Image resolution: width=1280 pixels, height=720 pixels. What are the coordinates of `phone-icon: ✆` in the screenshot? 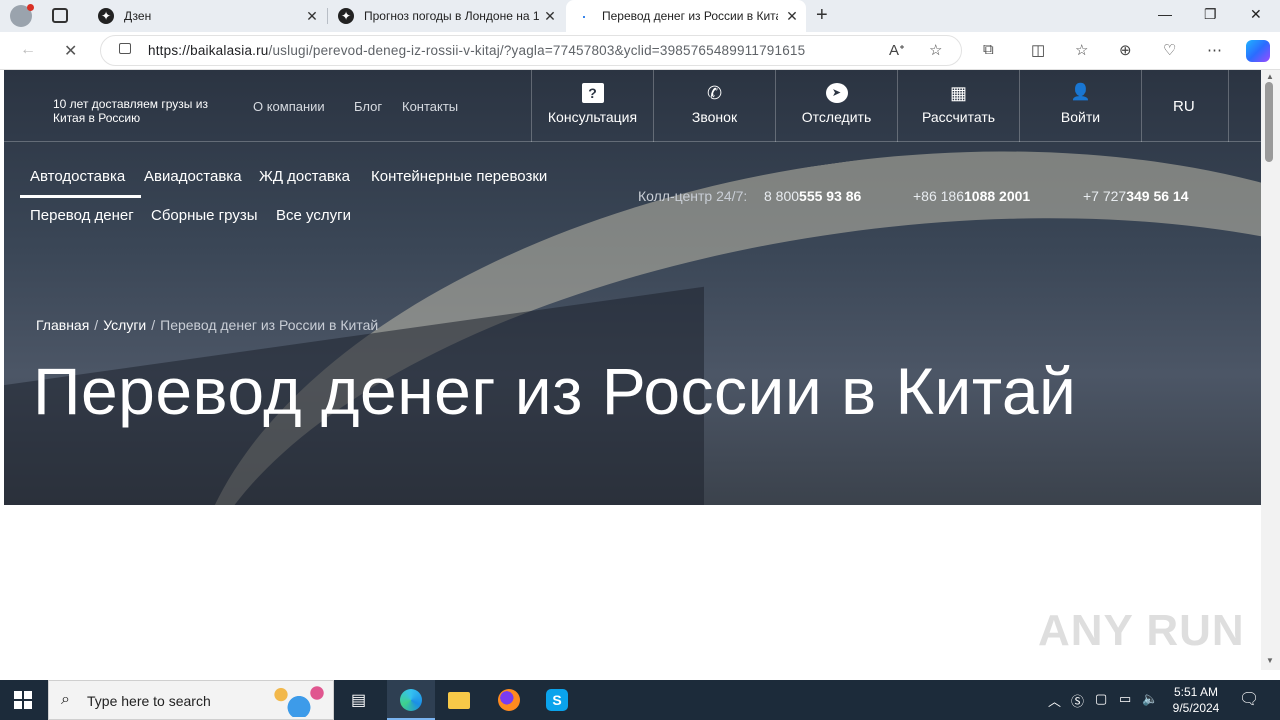 It's located at (714, 93).